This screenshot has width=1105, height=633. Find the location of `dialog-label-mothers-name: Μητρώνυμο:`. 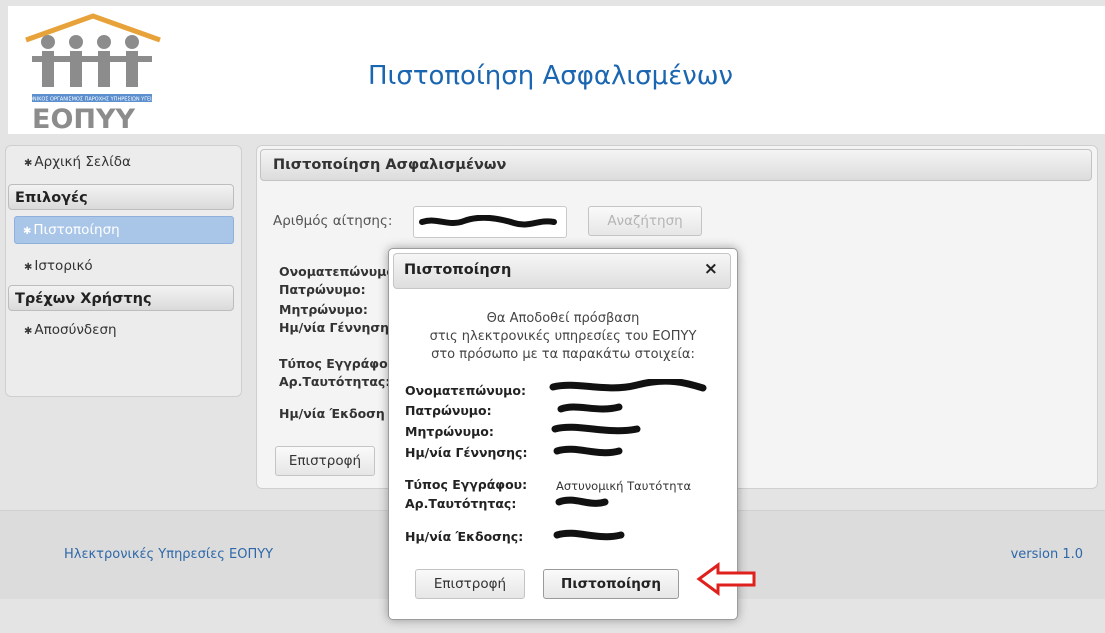

dialog-label-mothers-name: Μητρώνυμο: is located at coordinates (449, 431).